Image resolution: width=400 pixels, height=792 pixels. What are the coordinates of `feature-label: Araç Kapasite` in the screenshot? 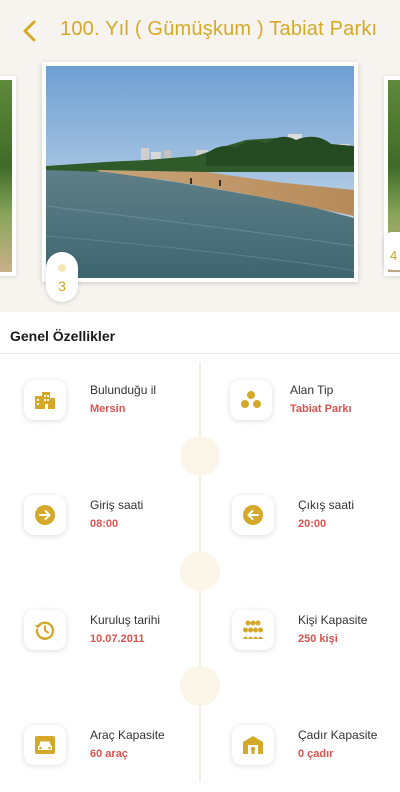 It's located at (127, 735).